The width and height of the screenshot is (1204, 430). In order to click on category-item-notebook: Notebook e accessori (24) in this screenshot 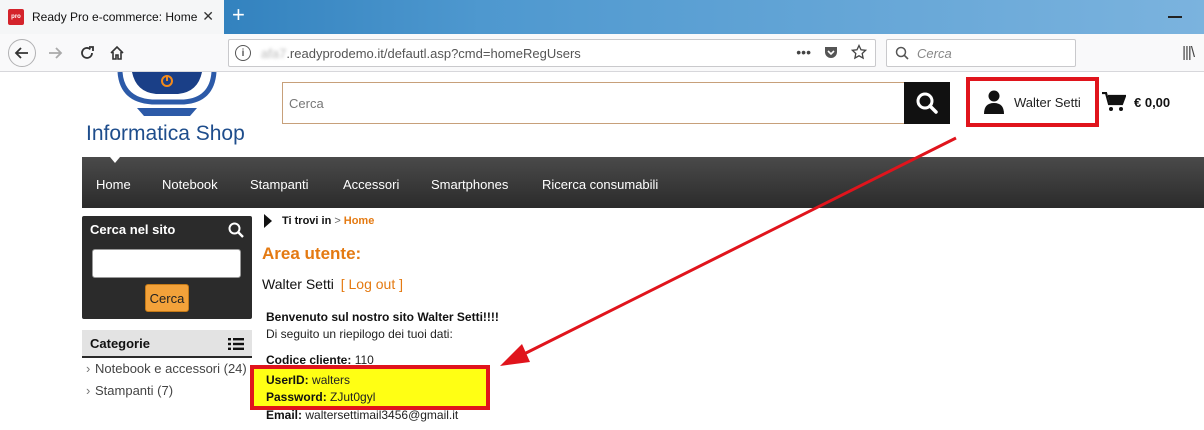, I will do `click(167, 369)`.